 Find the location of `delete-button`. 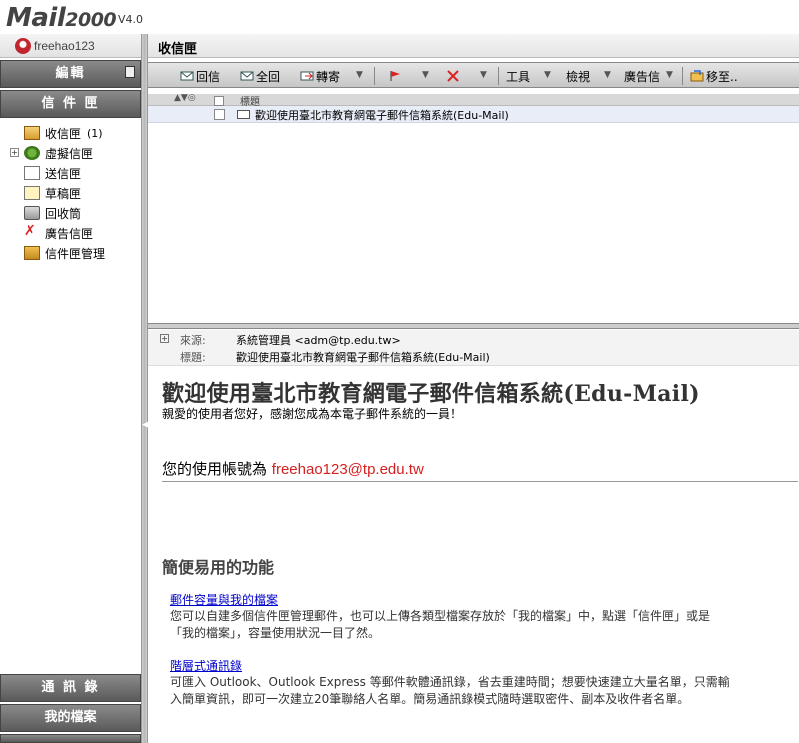

delete-button is located at coordinates (454, 76).